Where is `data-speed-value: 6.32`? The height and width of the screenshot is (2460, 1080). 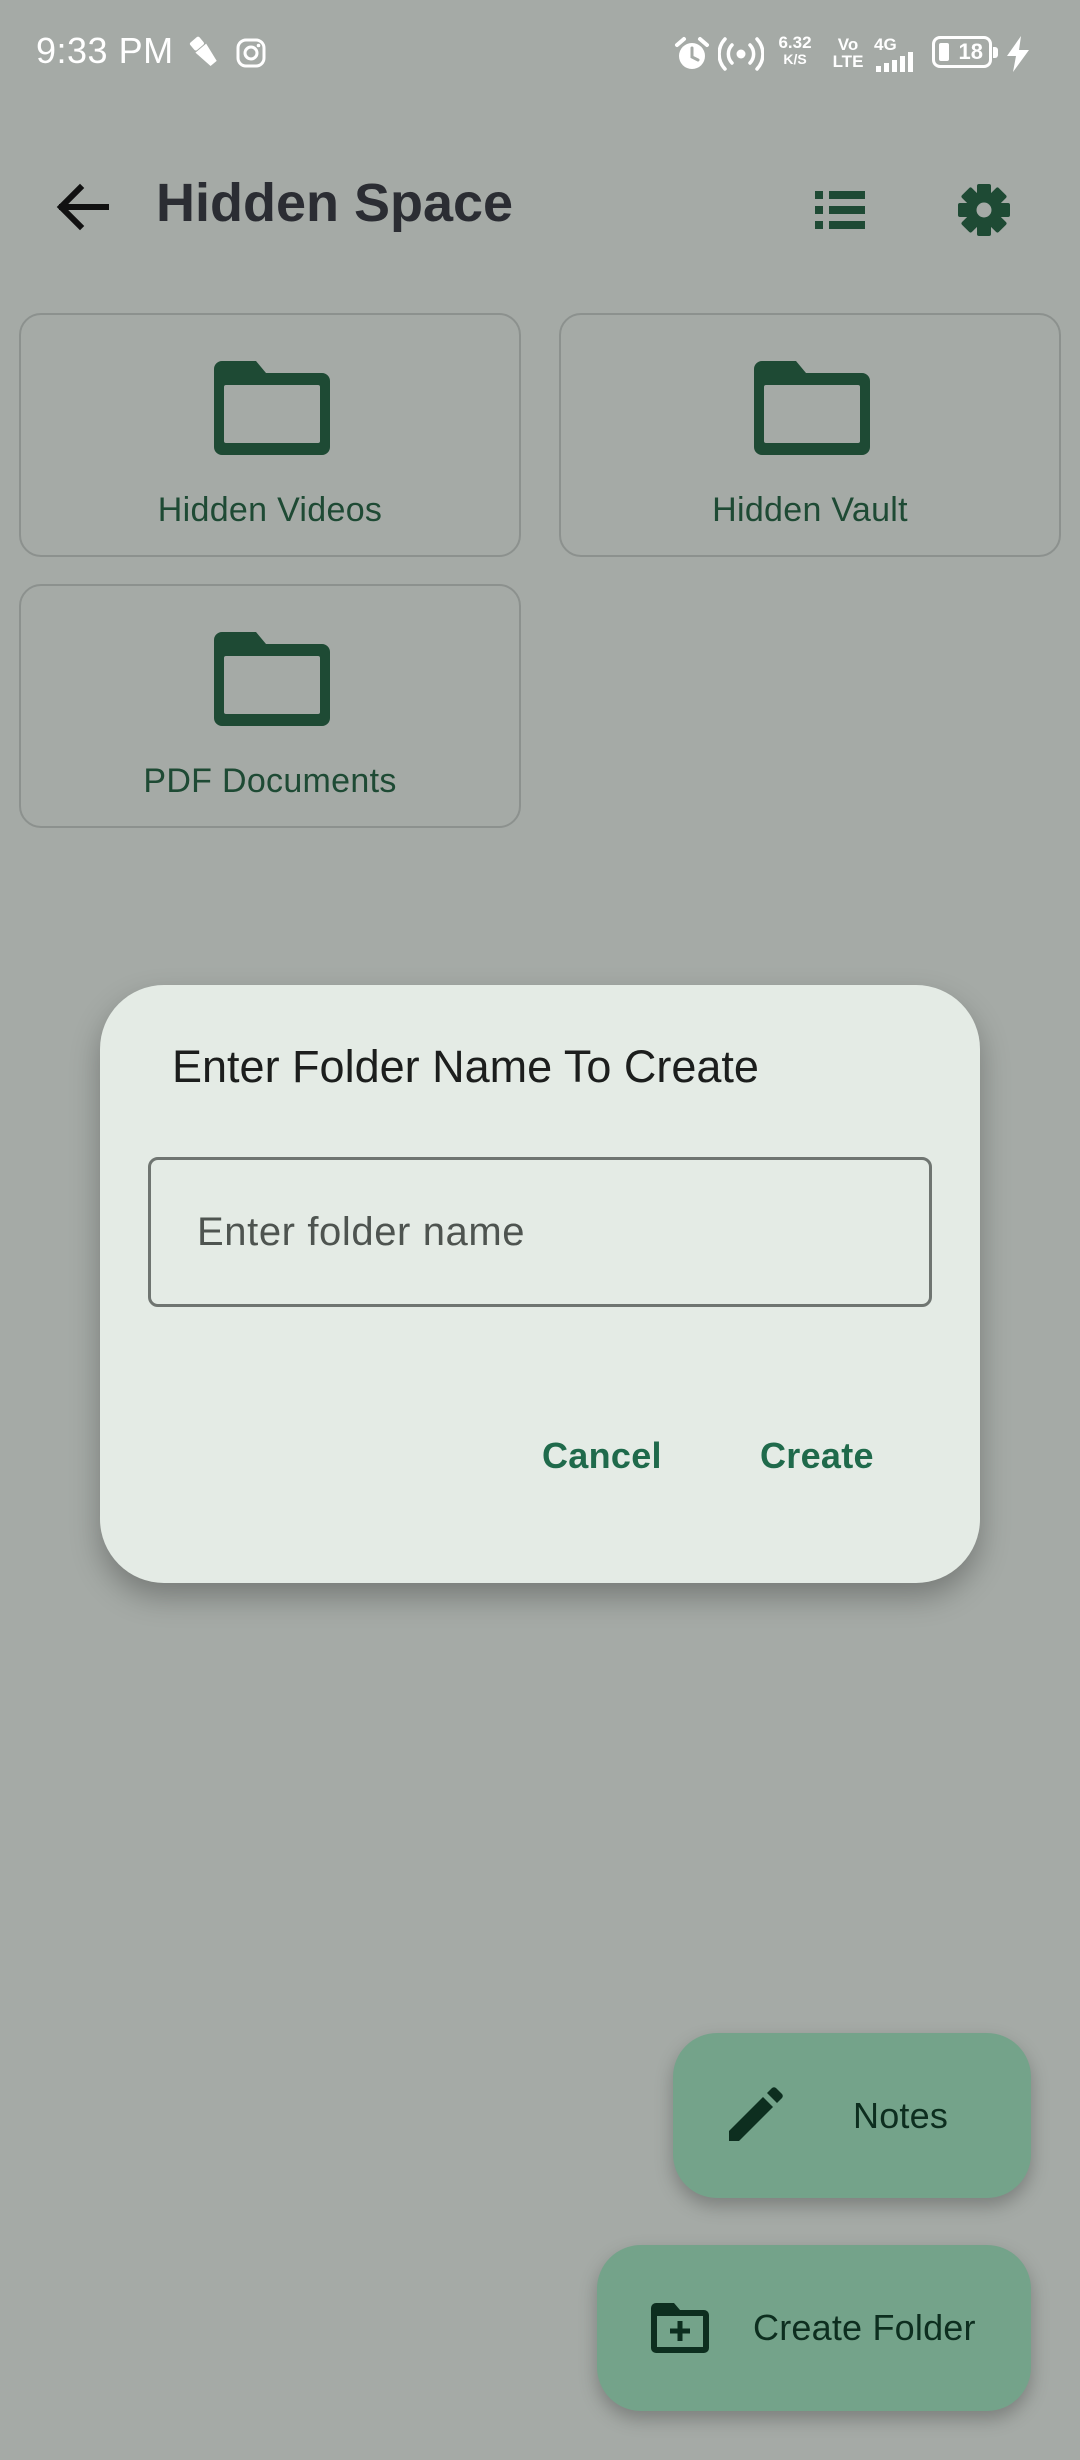 data-speed-value: 6.32 is located at coordinates (795, 42).